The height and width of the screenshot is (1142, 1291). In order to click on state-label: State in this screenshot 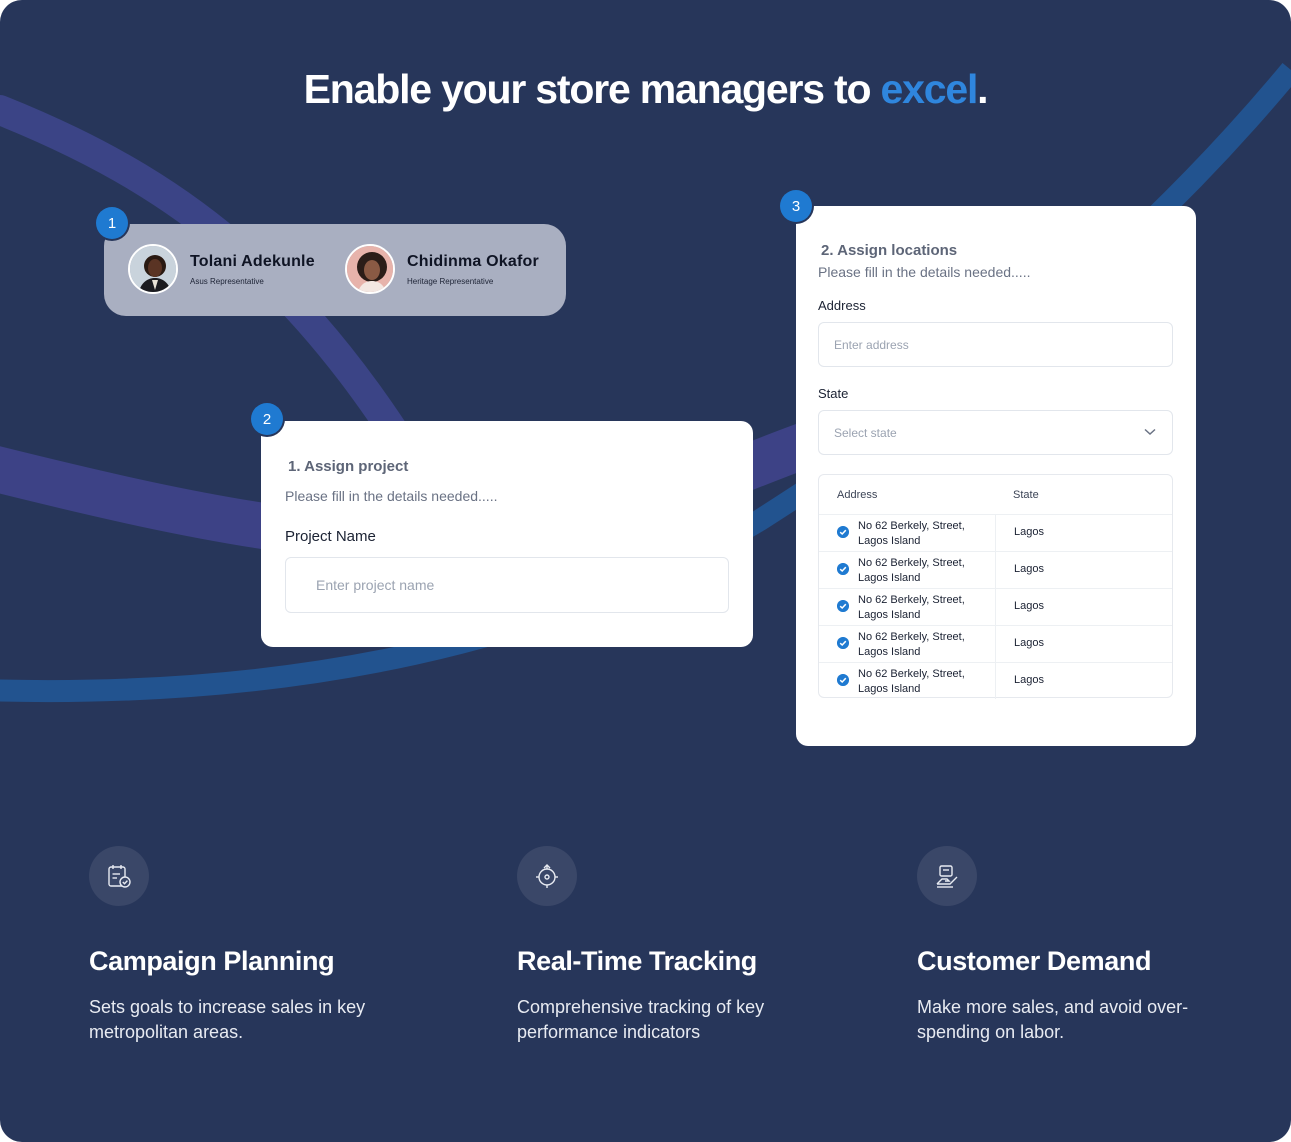, I will do `click(833, 393)`.